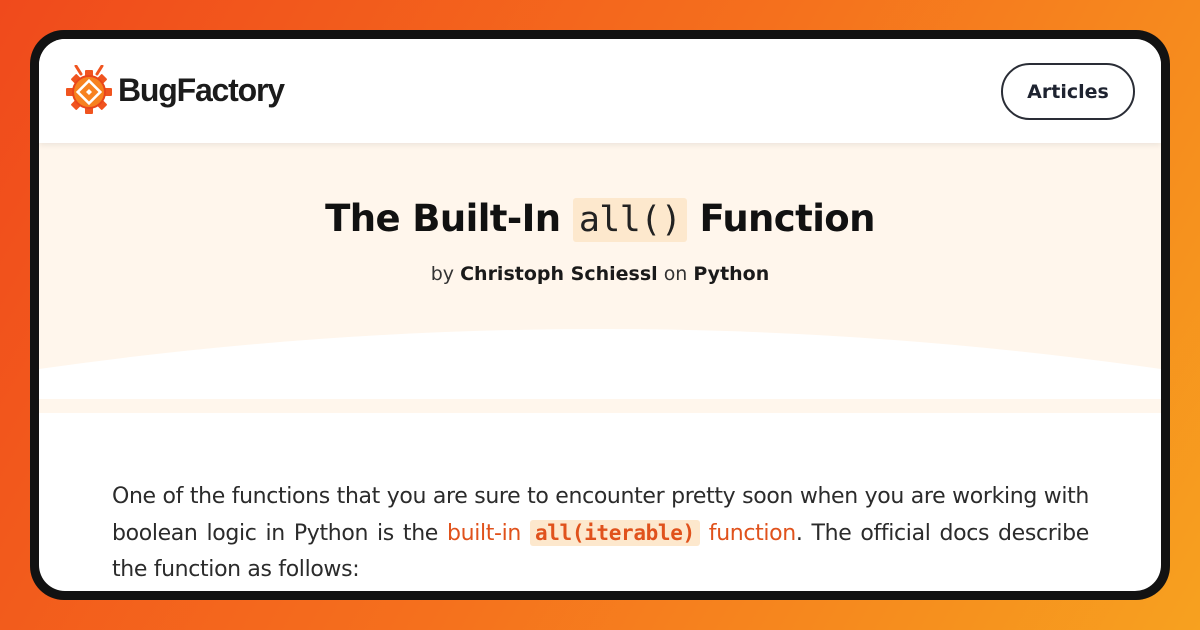 The width and height of the screenshot is (1200, 630). I want to click on site-logo: BugFactory, so click(175, 90).